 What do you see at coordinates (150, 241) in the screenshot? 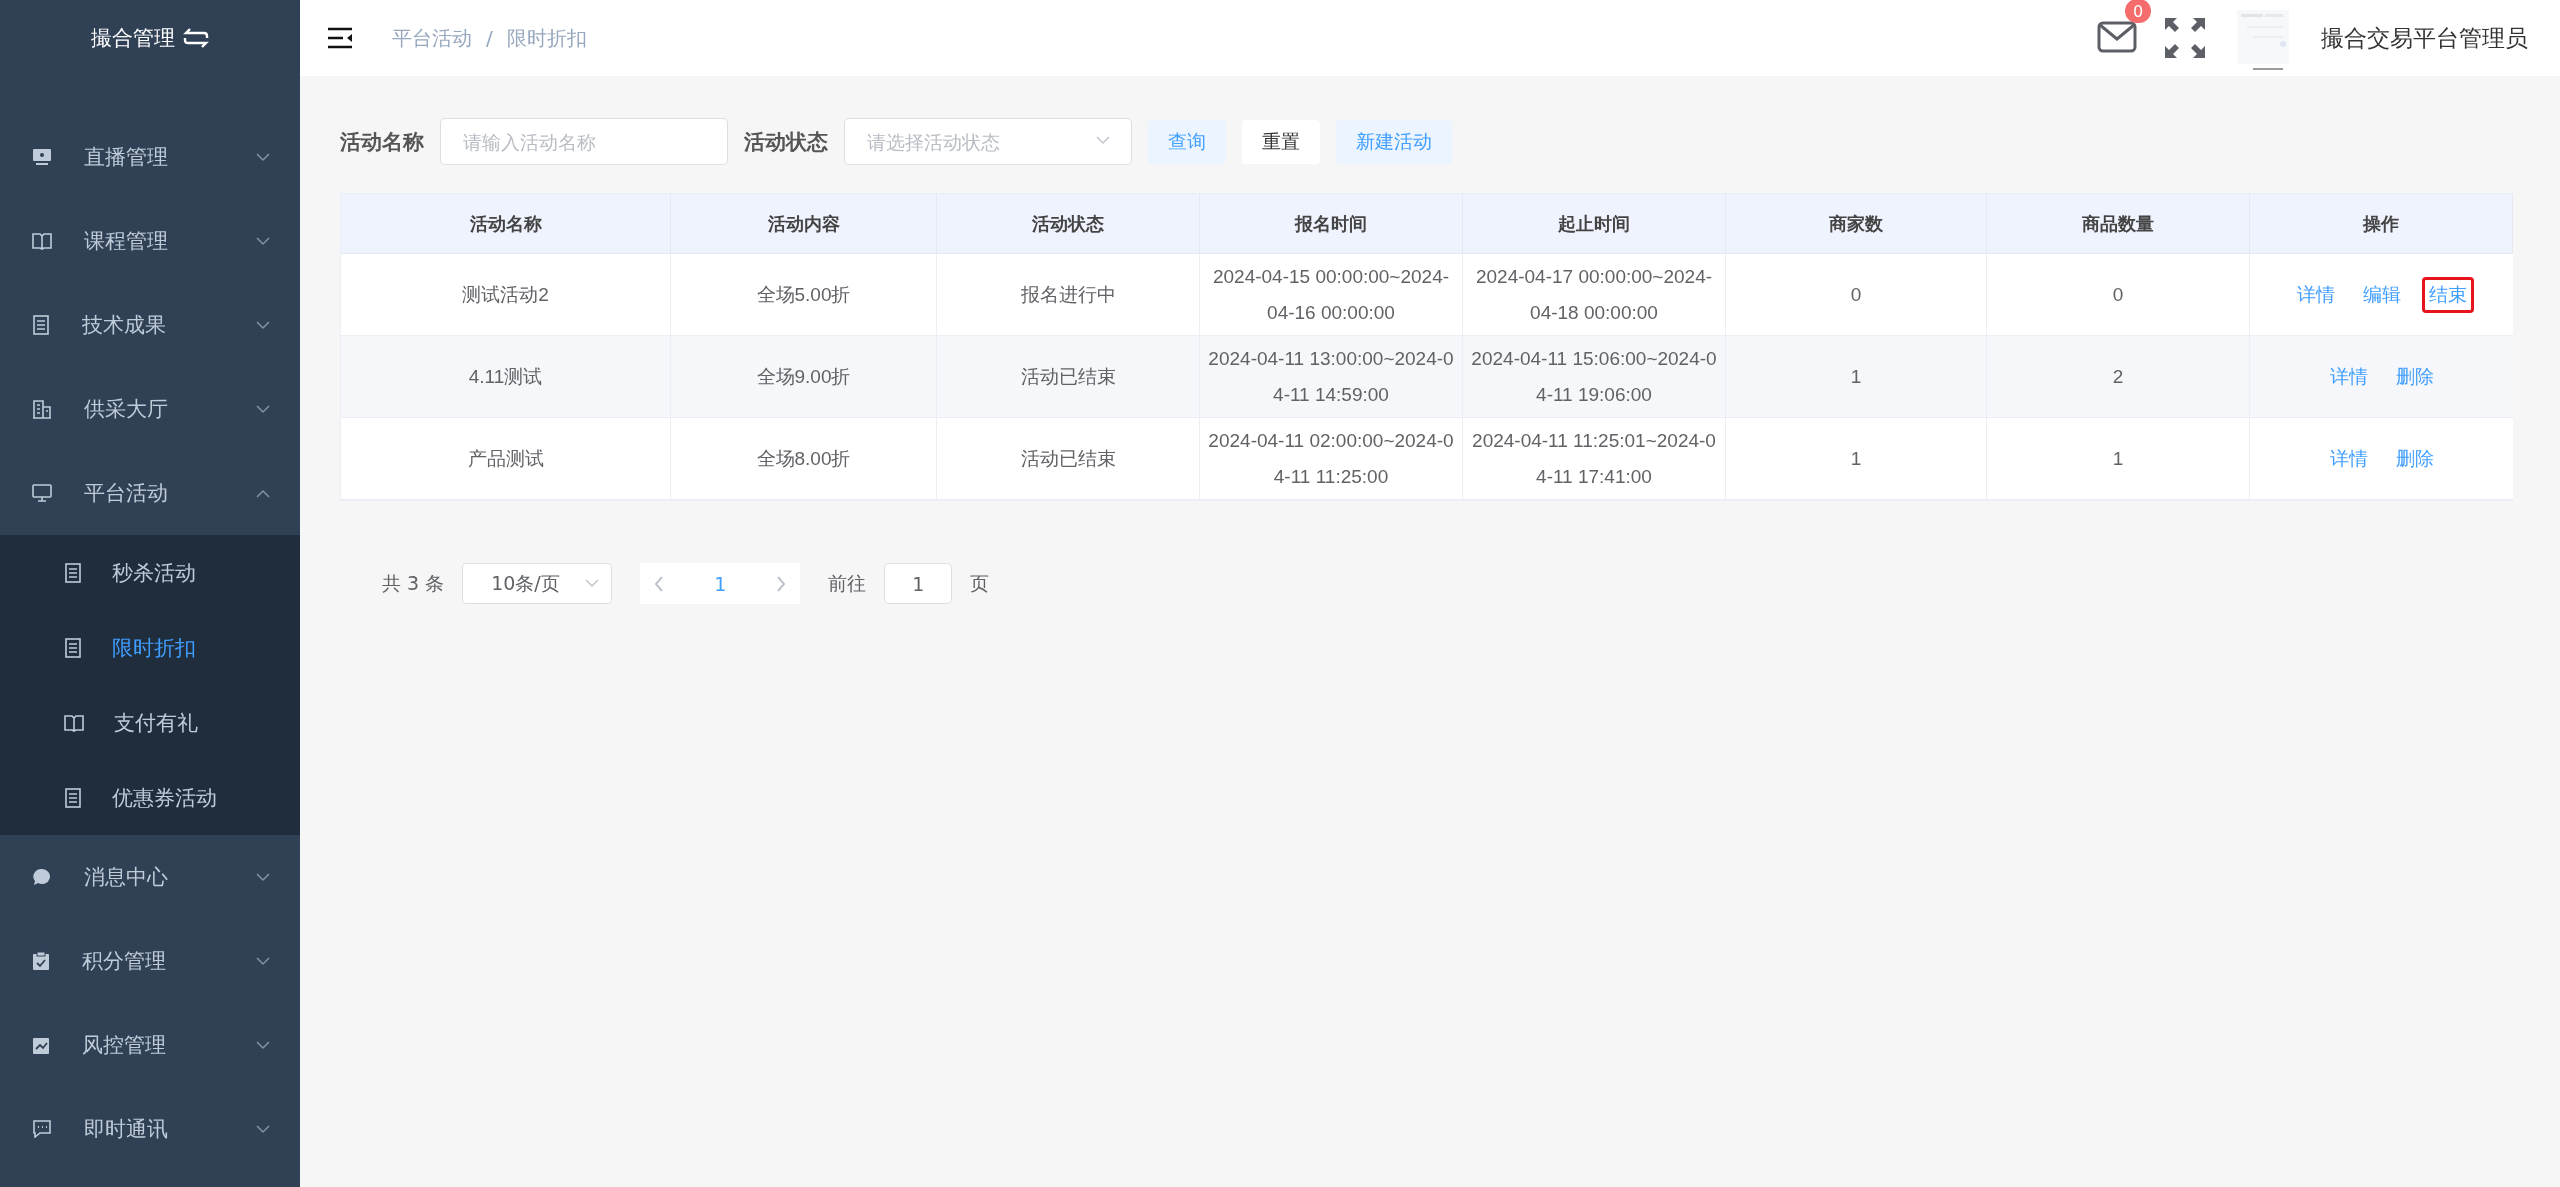
I see `menu-item: 课程管理` at bounding box center [150, 241].